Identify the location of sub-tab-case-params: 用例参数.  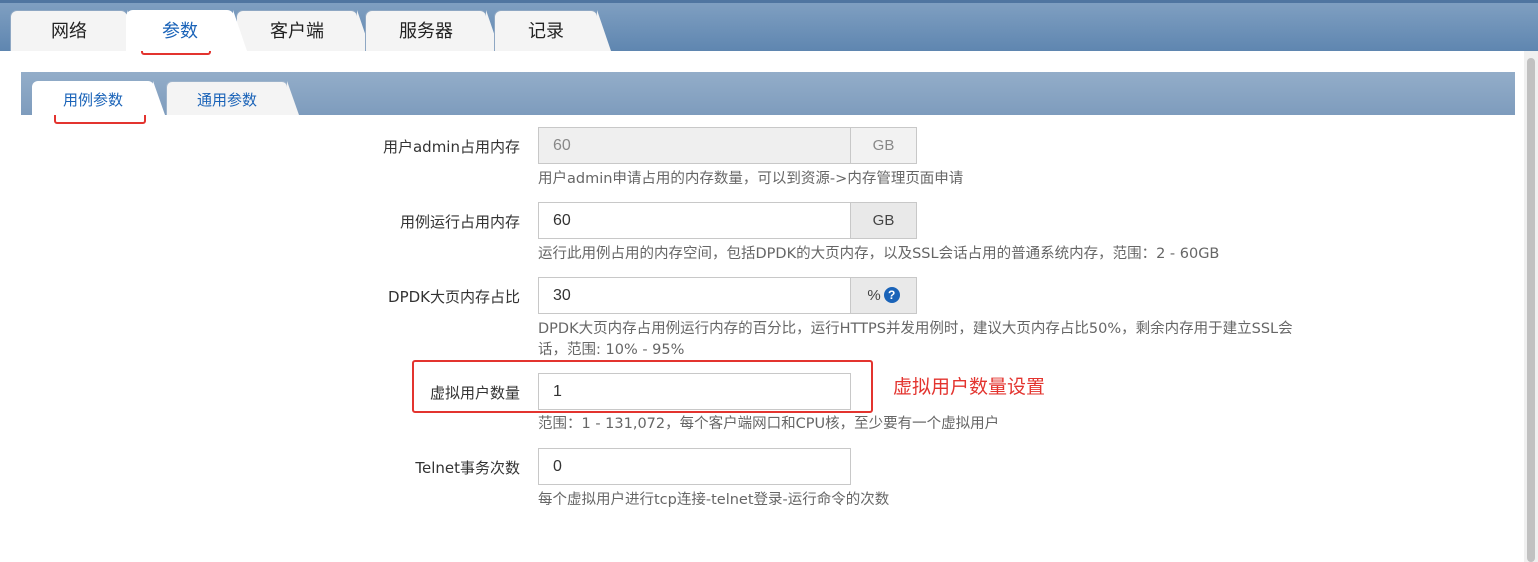
(98, 98).